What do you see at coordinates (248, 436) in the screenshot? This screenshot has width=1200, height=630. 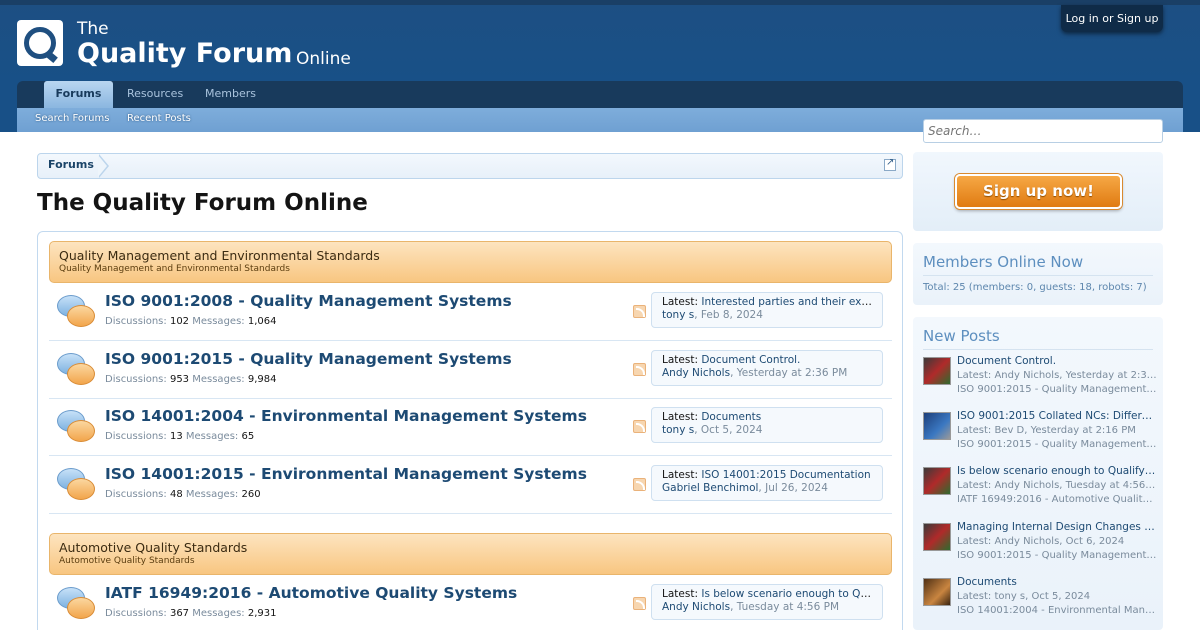 I see `messages-count: 65` at bounding box center [248, 436].